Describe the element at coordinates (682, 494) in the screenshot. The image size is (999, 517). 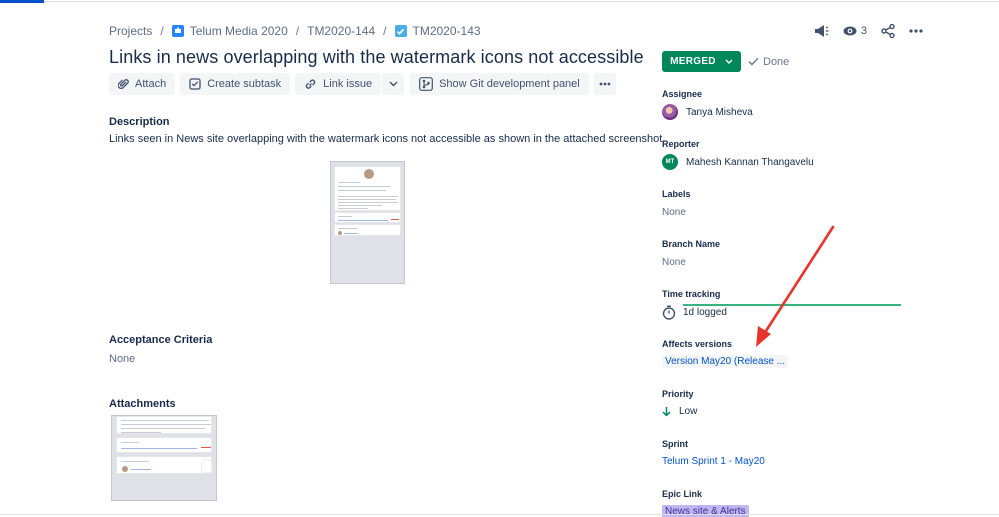
I see `epic-link-label: Epic Link` at that location.